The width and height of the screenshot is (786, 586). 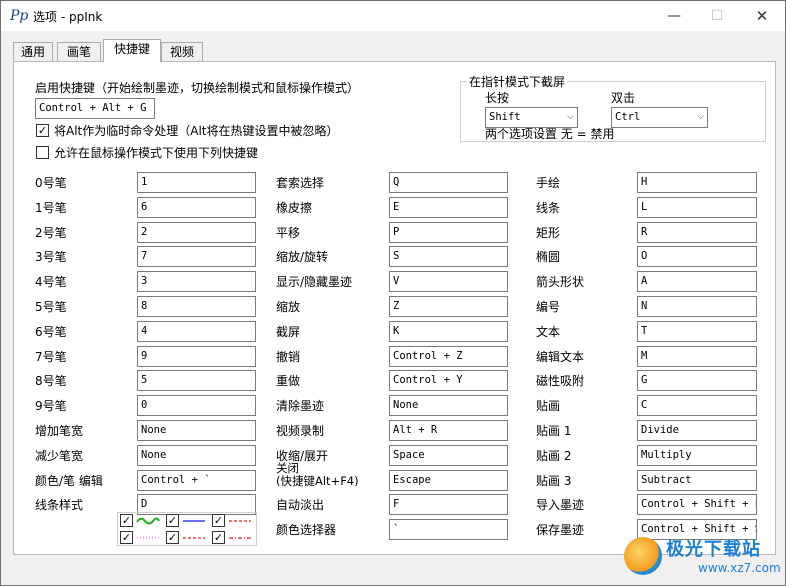 What do you see at coordinates (196, 182) in the screenshot?
I see `col1-hotkey-field-0: 1` at bounding box center [196, 182].